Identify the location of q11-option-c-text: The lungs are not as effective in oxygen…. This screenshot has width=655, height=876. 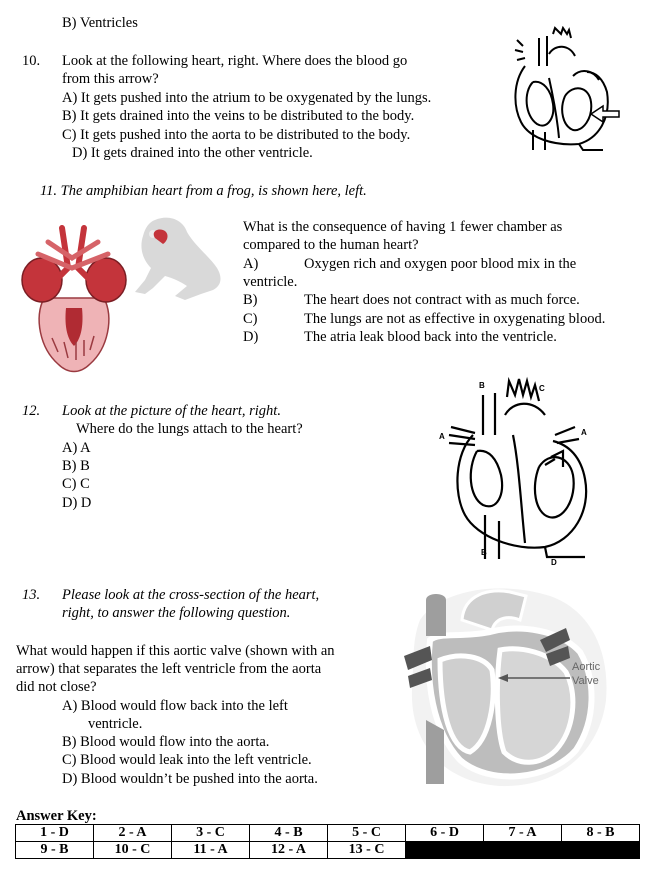
(455, 319).